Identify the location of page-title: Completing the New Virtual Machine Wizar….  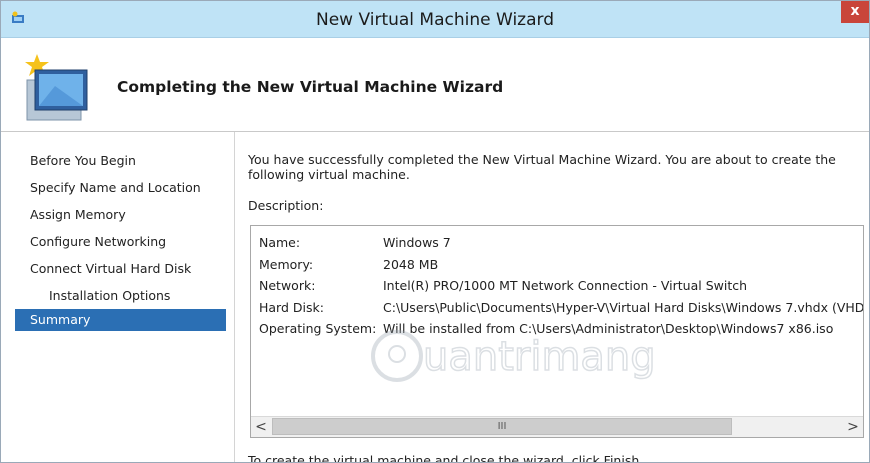
(310, 87).